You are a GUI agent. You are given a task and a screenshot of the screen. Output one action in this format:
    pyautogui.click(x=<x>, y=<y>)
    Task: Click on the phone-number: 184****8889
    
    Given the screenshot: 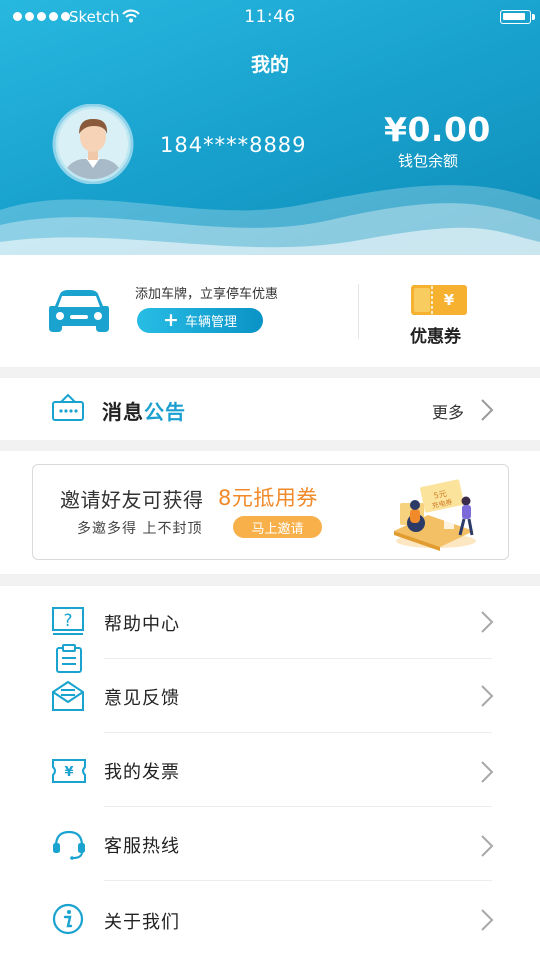 What is the action you would take?
    pyautogui.click(x=233, y=145)
    